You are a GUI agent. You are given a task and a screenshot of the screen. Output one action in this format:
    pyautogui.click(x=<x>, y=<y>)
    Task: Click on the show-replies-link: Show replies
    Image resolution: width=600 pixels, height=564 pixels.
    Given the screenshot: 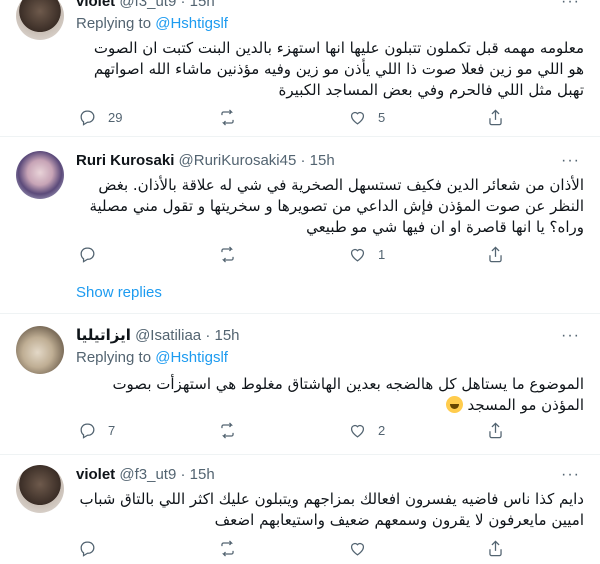 What is the action you would take?
    pyautogui.click(x=300, y=293)
    